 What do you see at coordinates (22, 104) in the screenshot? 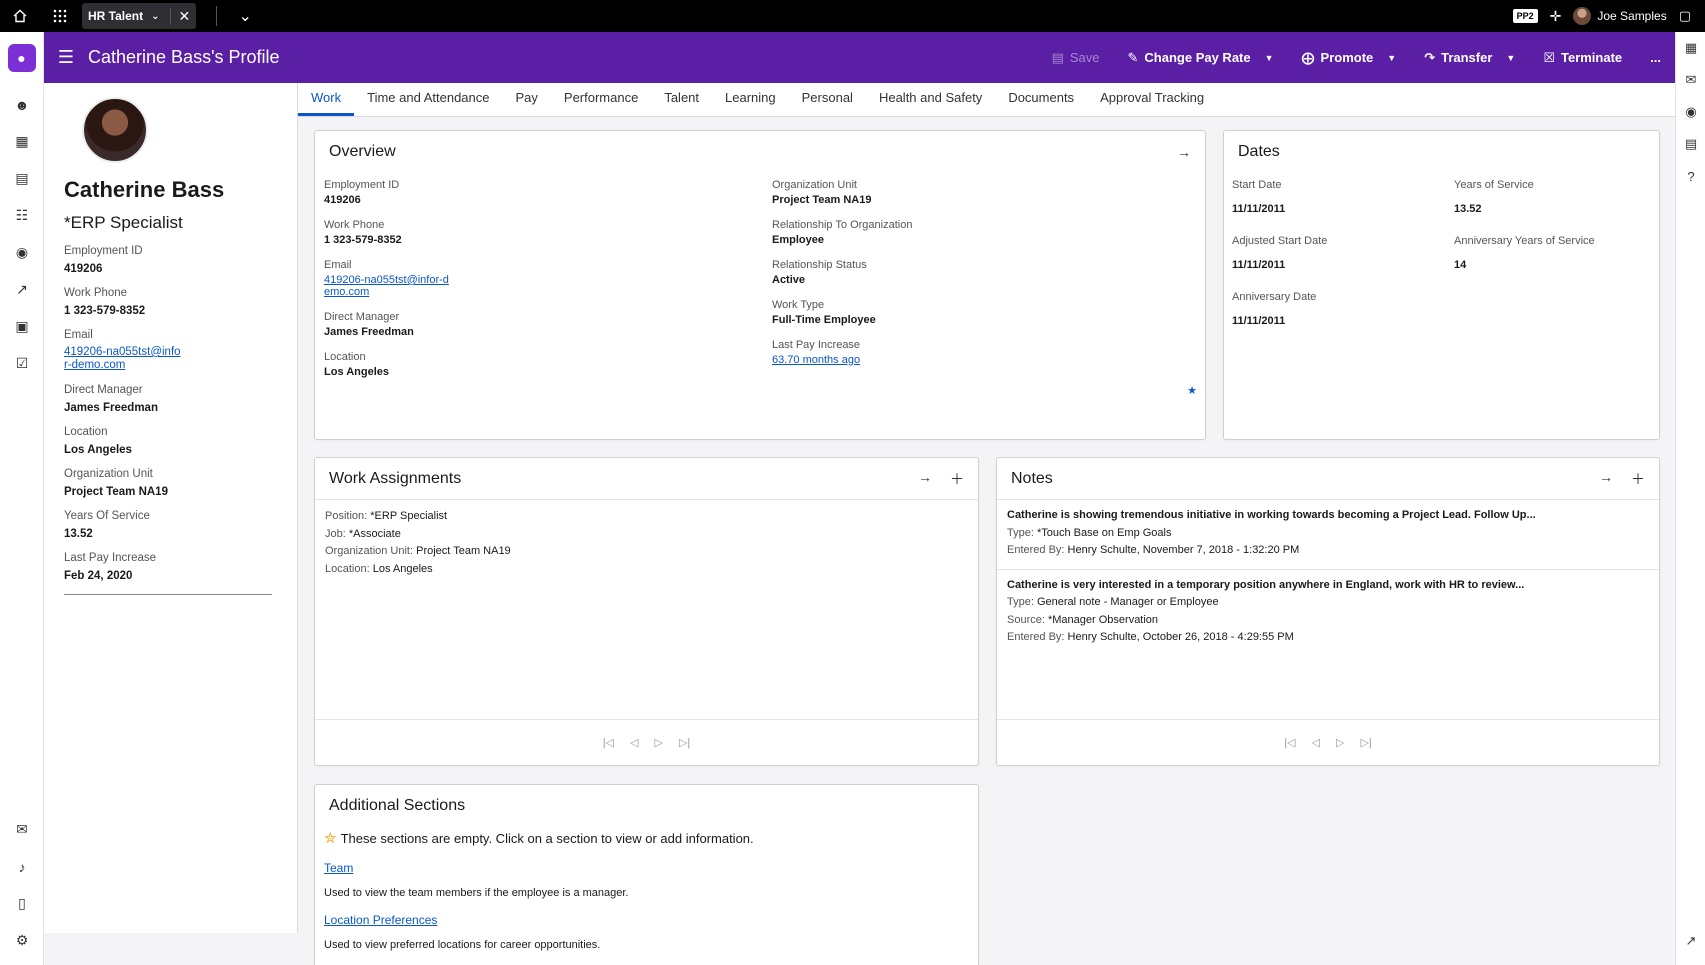
I see `people-icon: ☻` at bounding box center [22, 104].